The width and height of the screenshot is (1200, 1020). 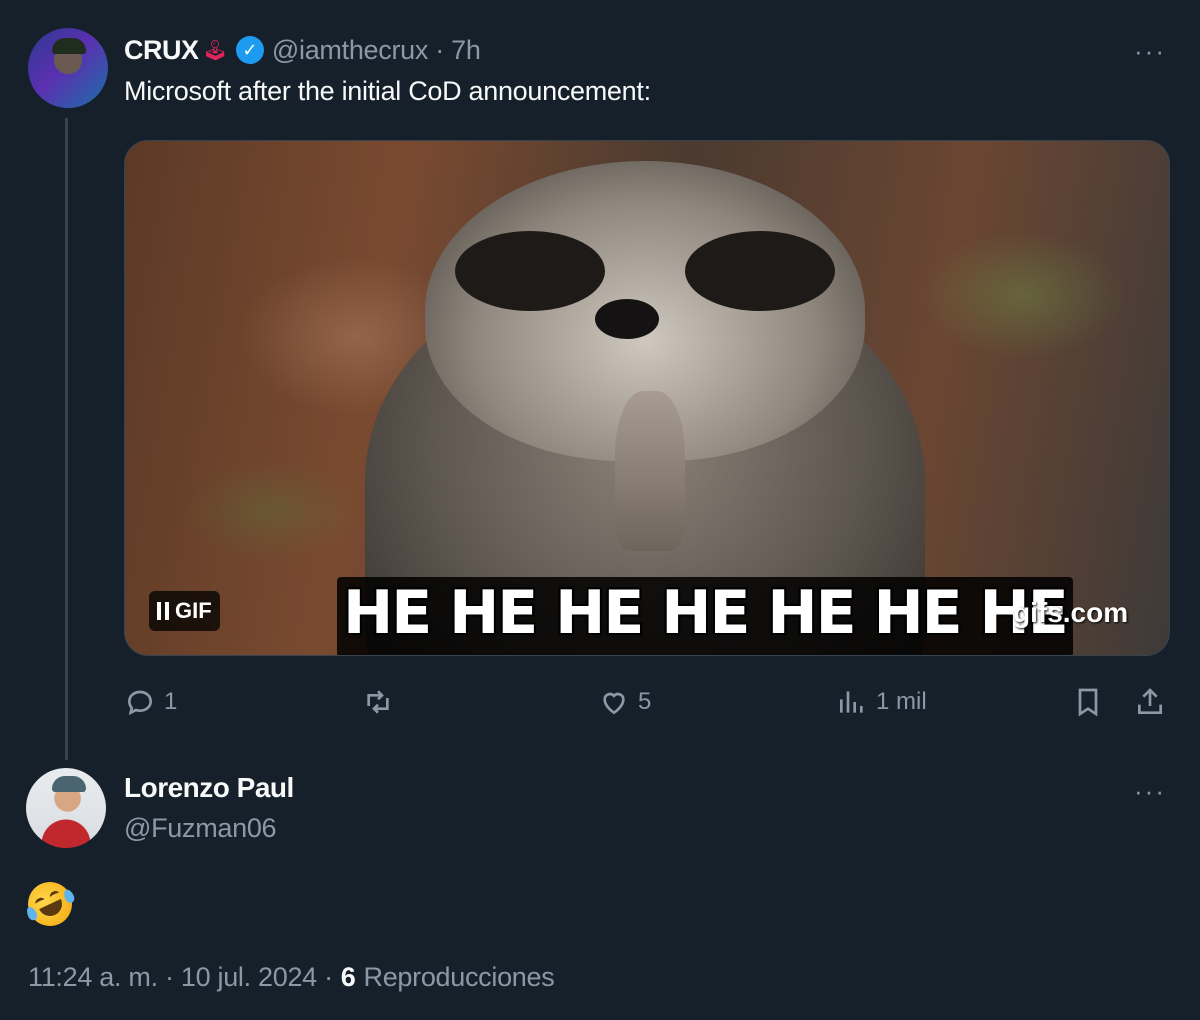 I want to click on share-icon, so click(x=1150, y=701).